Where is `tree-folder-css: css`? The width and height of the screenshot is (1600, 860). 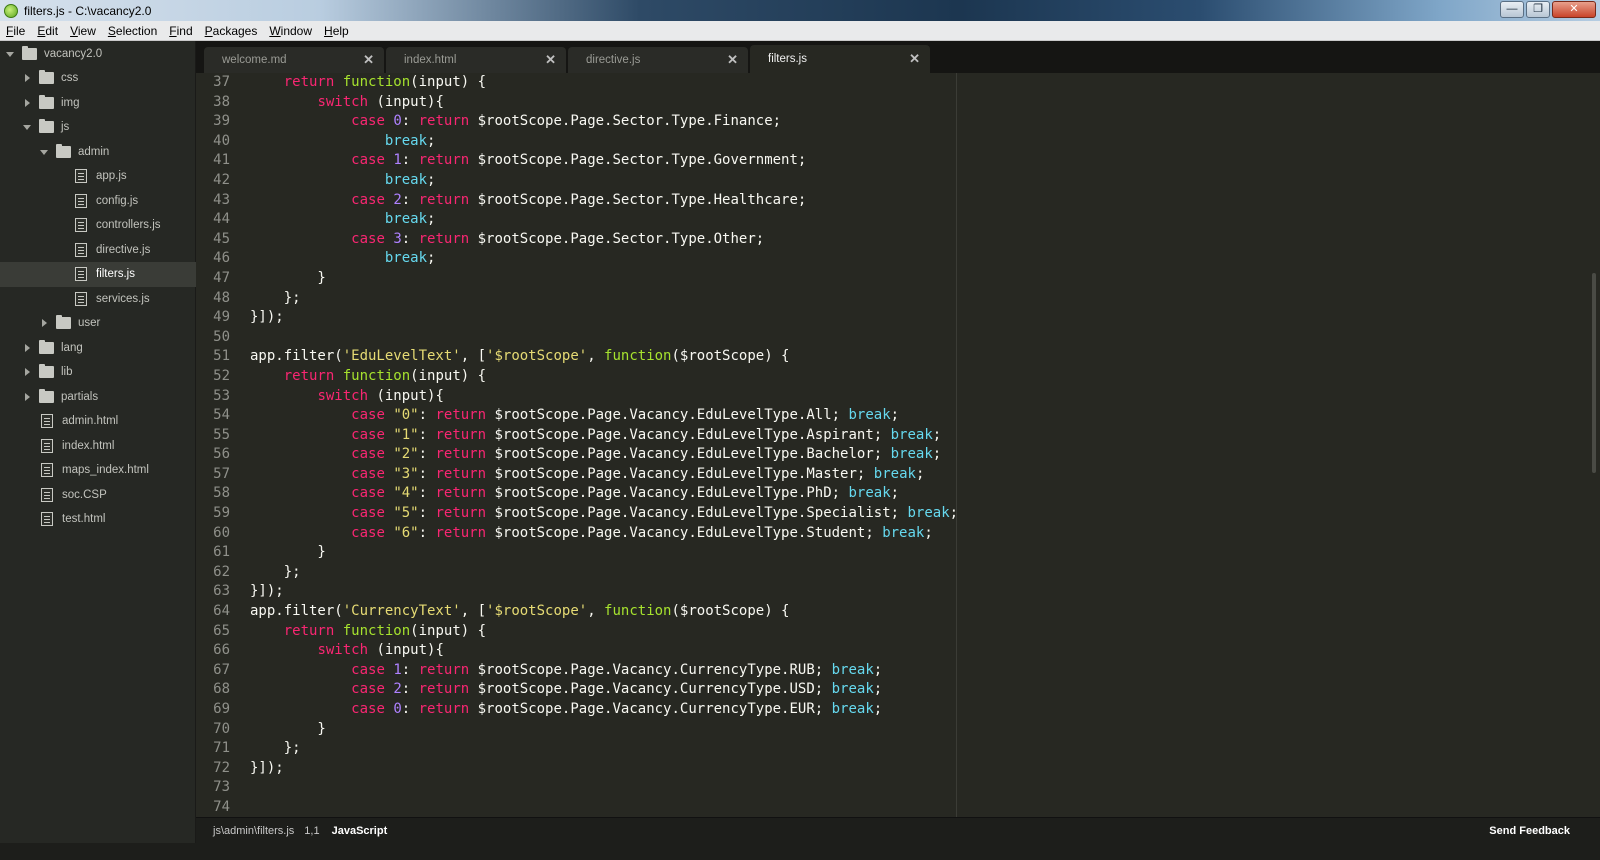
tree-folder-css: css is located at coordinates (98, 78).